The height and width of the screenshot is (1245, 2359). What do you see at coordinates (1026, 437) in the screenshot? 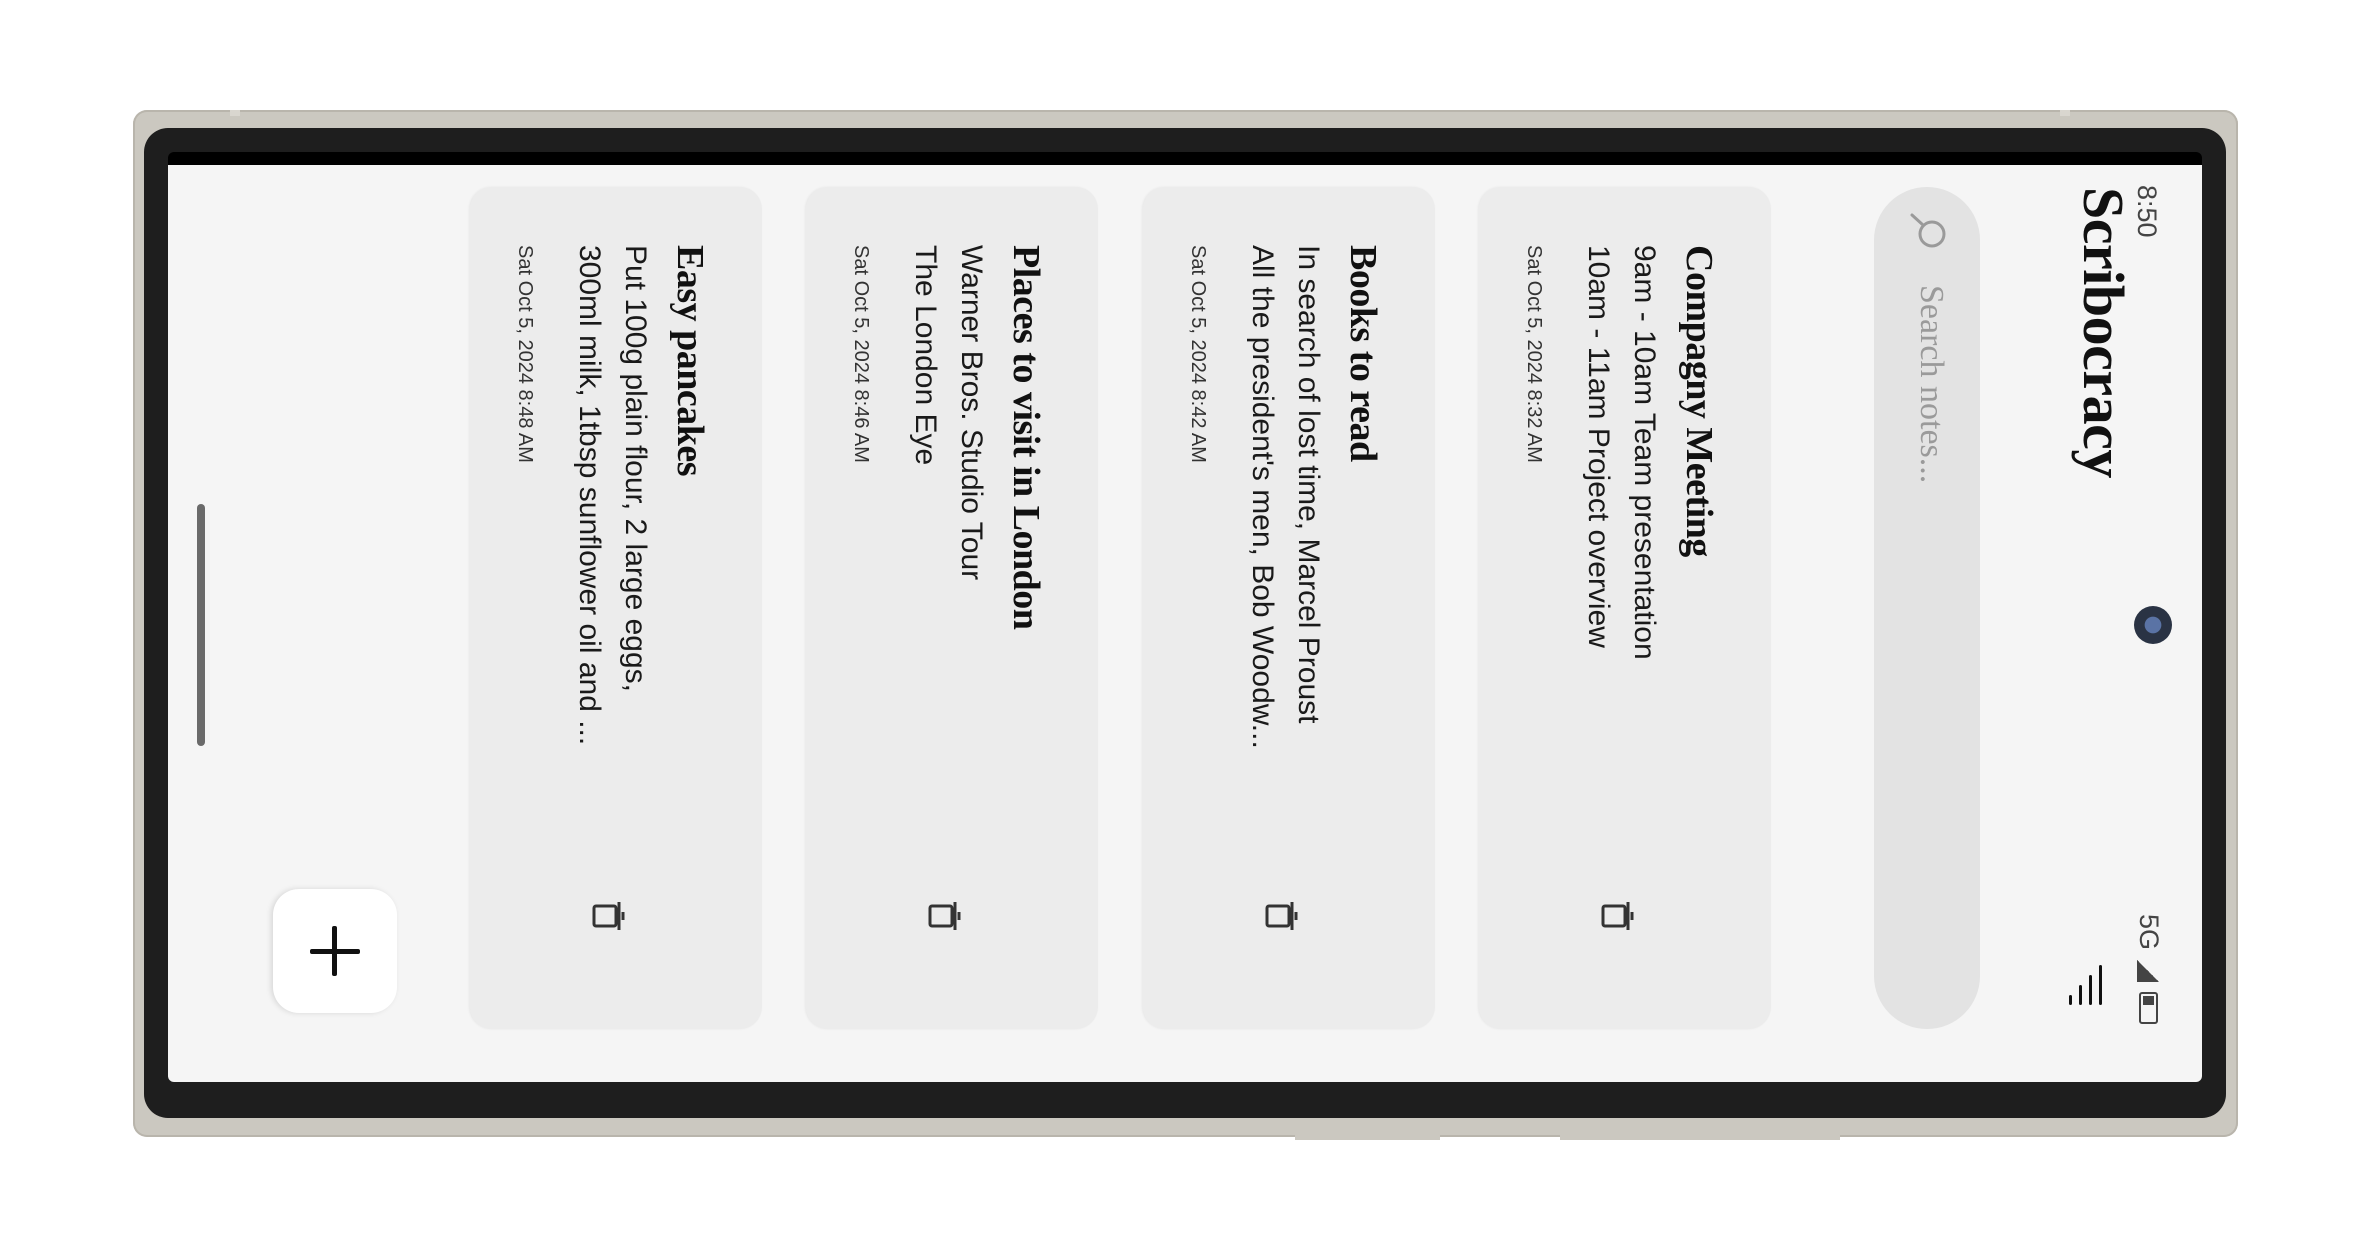
I see `note-title: Places to visit in London` at bounding box center [1026, 437].